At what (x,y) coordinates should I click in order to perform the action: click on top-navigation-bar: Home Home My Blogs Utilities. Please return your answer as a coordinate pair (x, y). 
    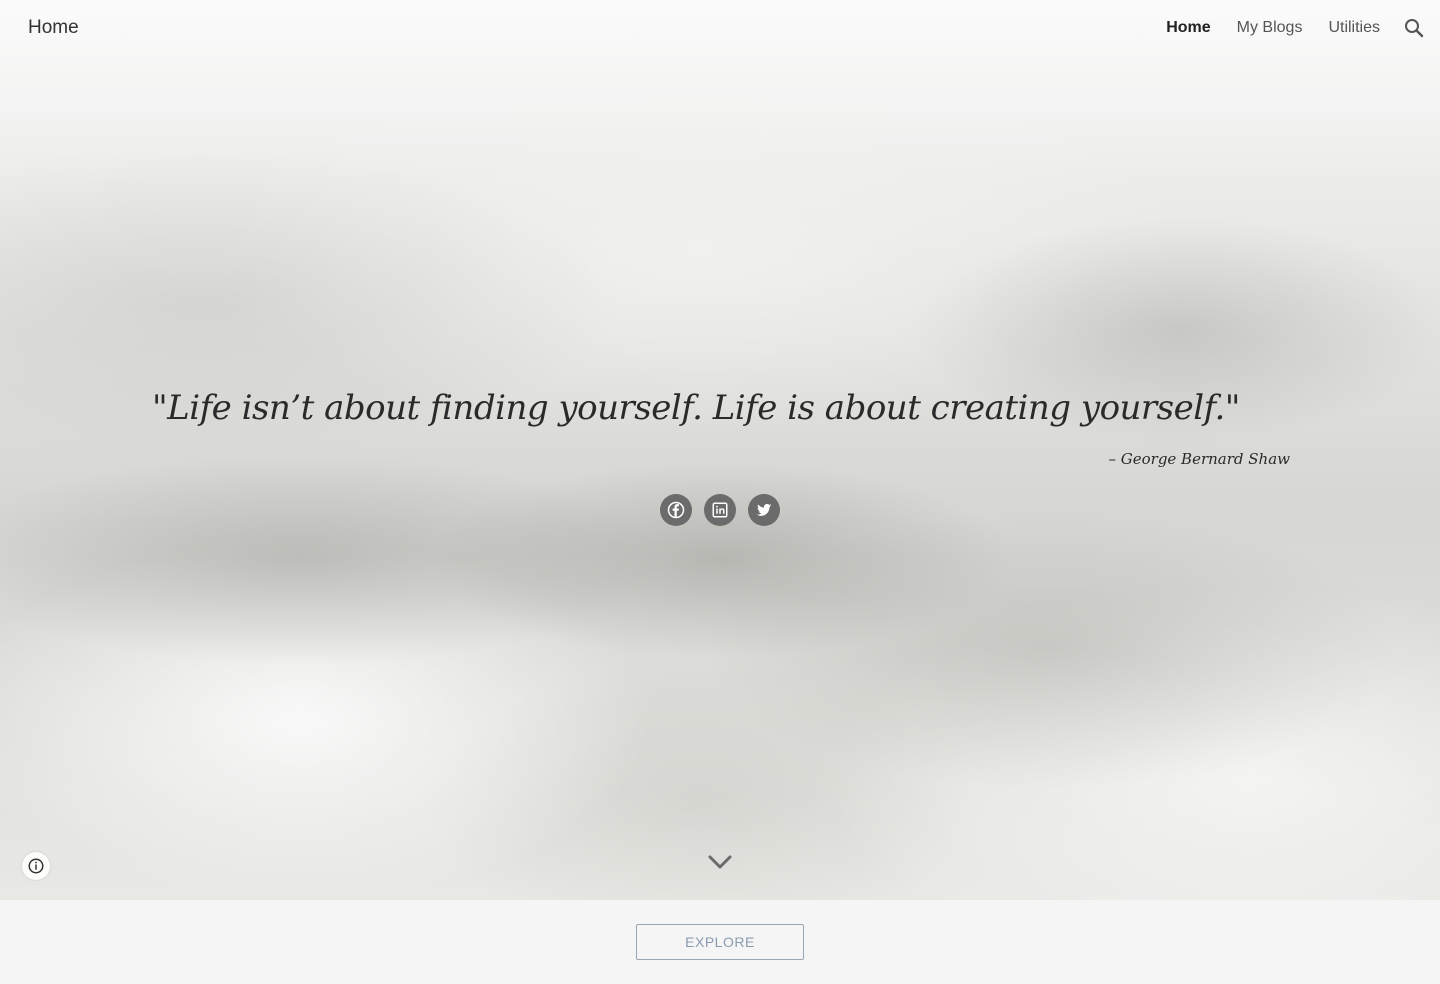
    Looking at the image, I should click on (720, 28).